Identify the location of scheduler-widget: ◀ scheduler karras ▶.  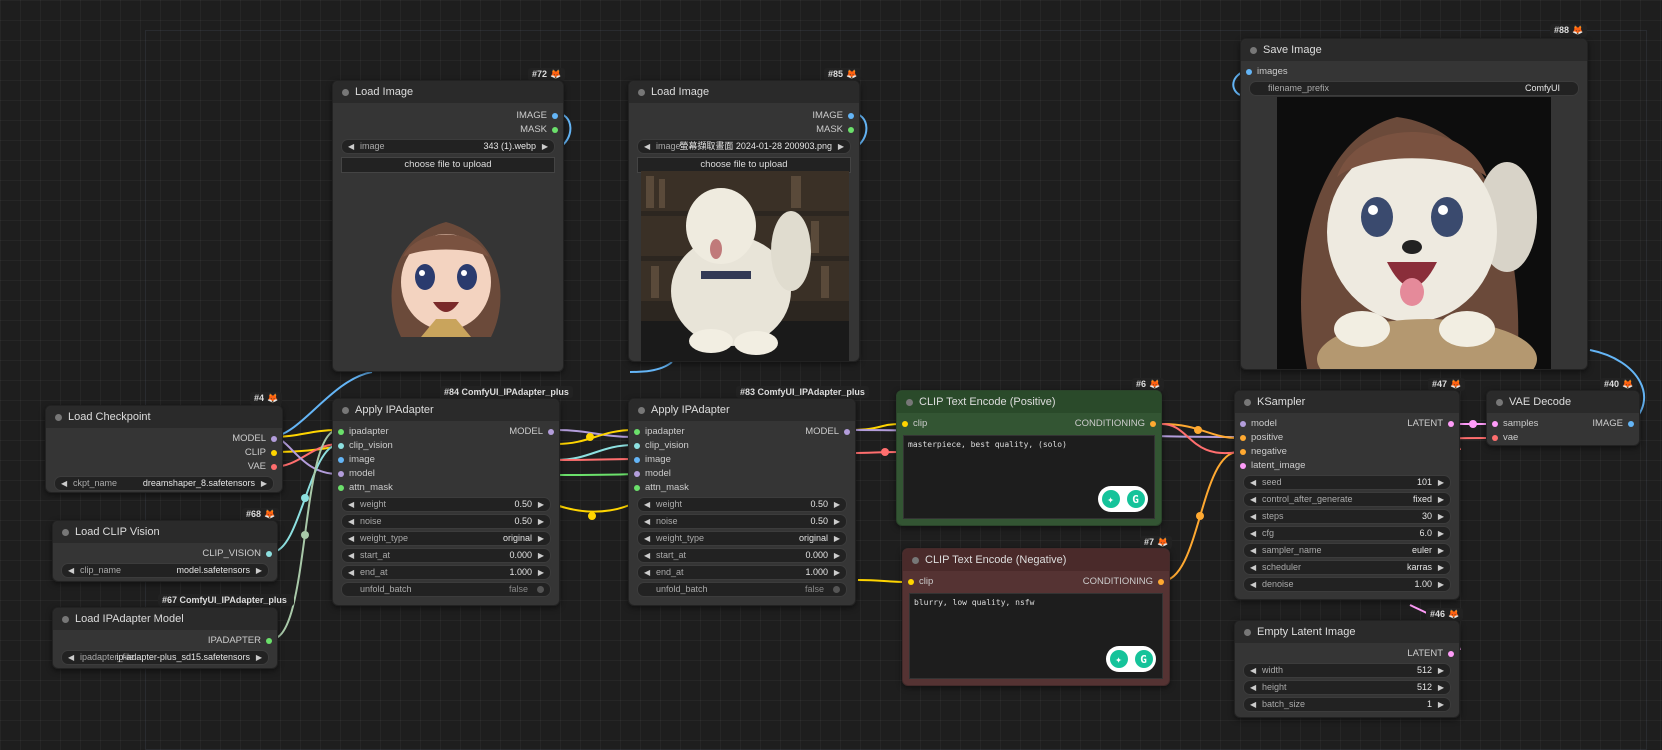
(1347, 567).